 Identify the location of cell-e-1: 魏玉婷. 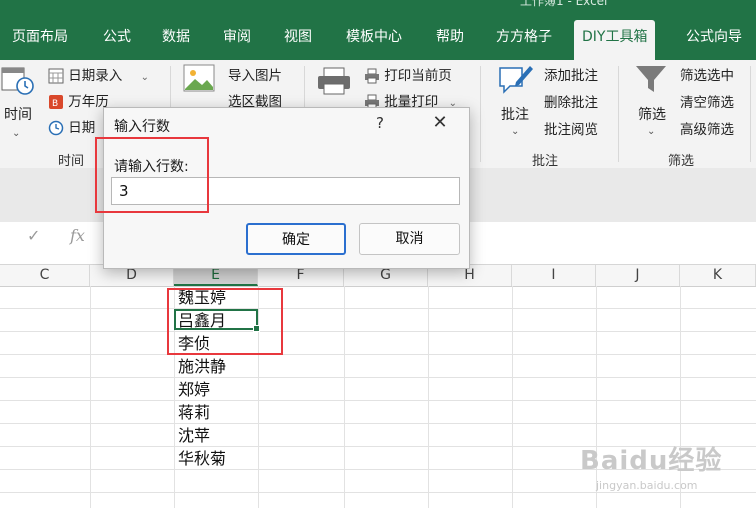
(202, 298).